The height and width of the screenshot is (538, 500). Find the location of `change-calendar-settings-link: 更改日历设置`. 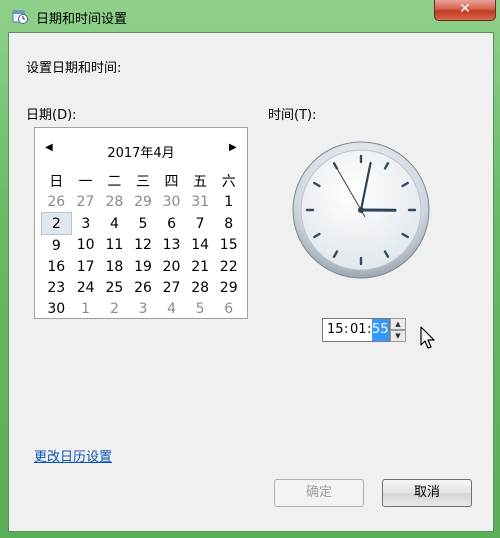

change-calendar-settings-link: 更改日历设置 is located at coordinates (73, 455).